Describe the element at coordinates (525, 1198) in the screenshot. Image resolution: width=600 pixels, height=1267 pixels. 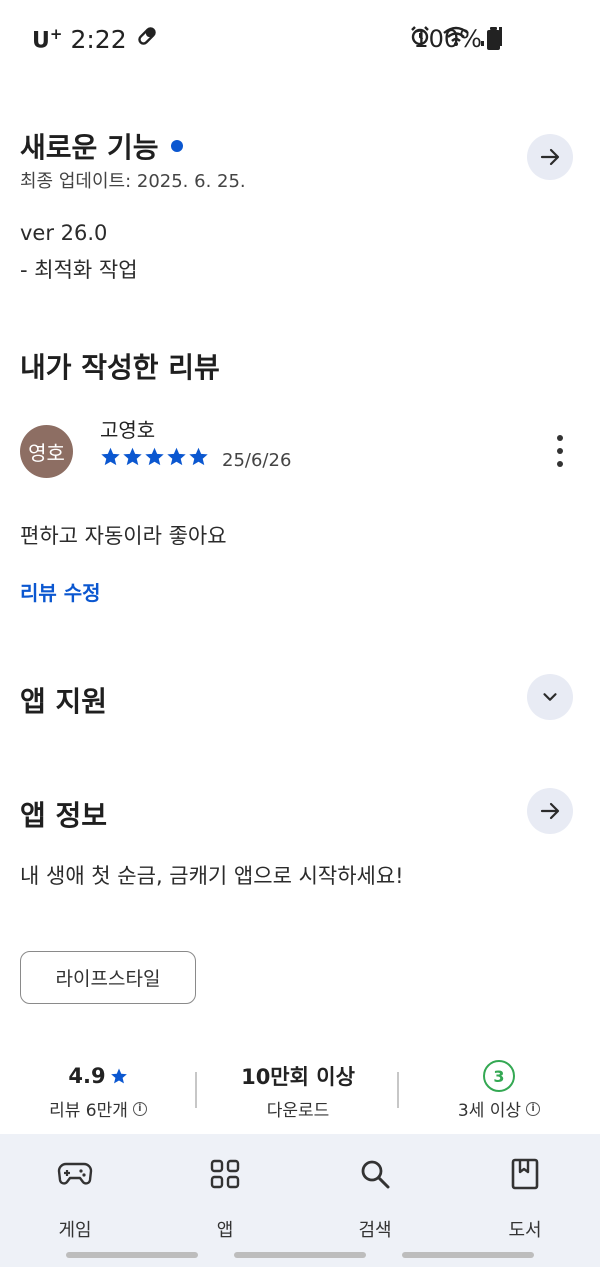
I see `nav-item-books: 도서` at that location.